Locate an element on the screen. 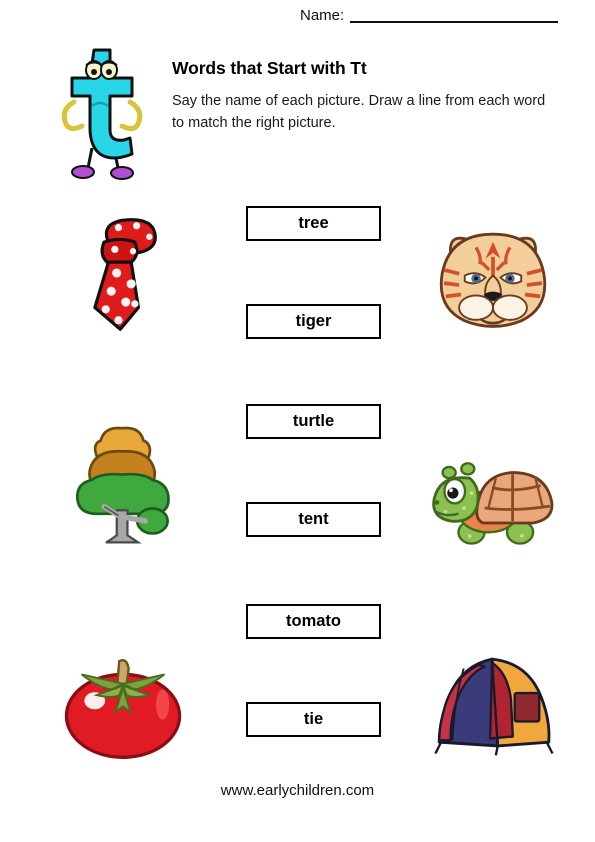  word-box: tie is located at coordinates (313, 719).